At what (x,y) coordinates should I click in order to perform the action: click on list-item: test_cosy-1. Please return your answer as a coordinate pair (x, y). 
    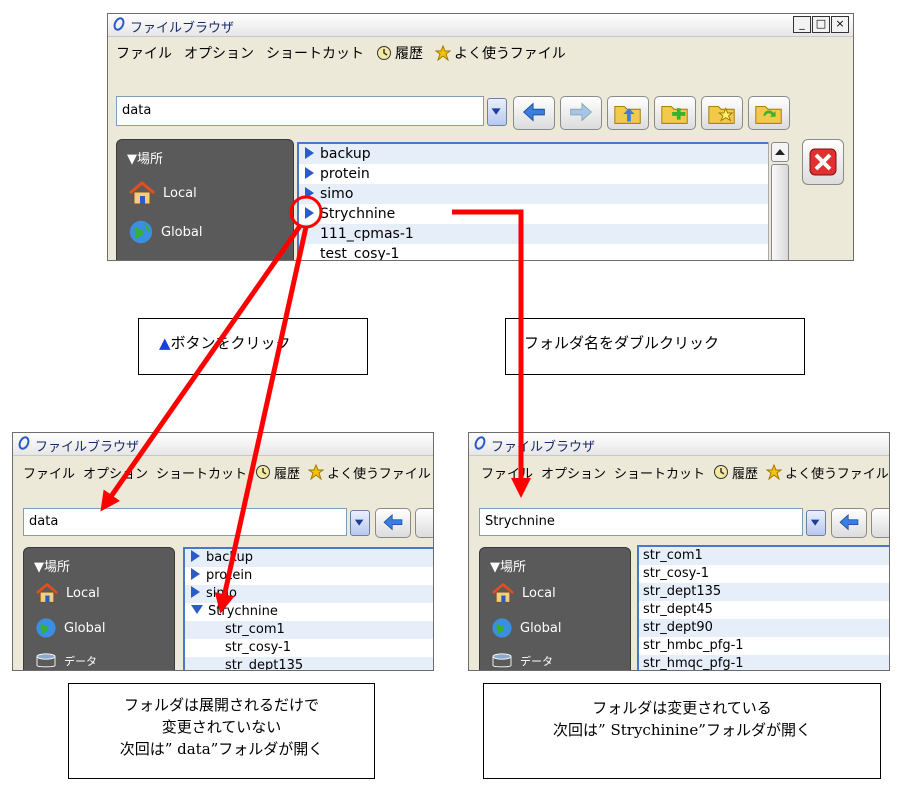
    Looking at the image, I should click on (534, 252).